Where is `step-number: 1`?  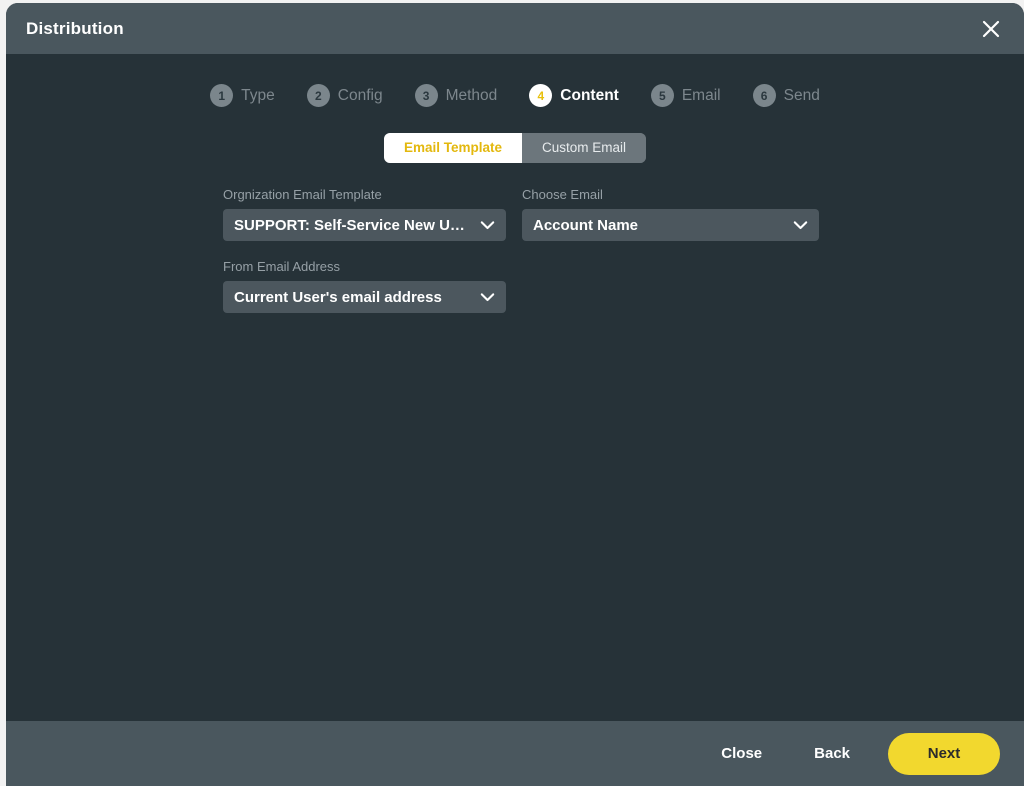 step-number: 1 is located at coordinates (222, 95).